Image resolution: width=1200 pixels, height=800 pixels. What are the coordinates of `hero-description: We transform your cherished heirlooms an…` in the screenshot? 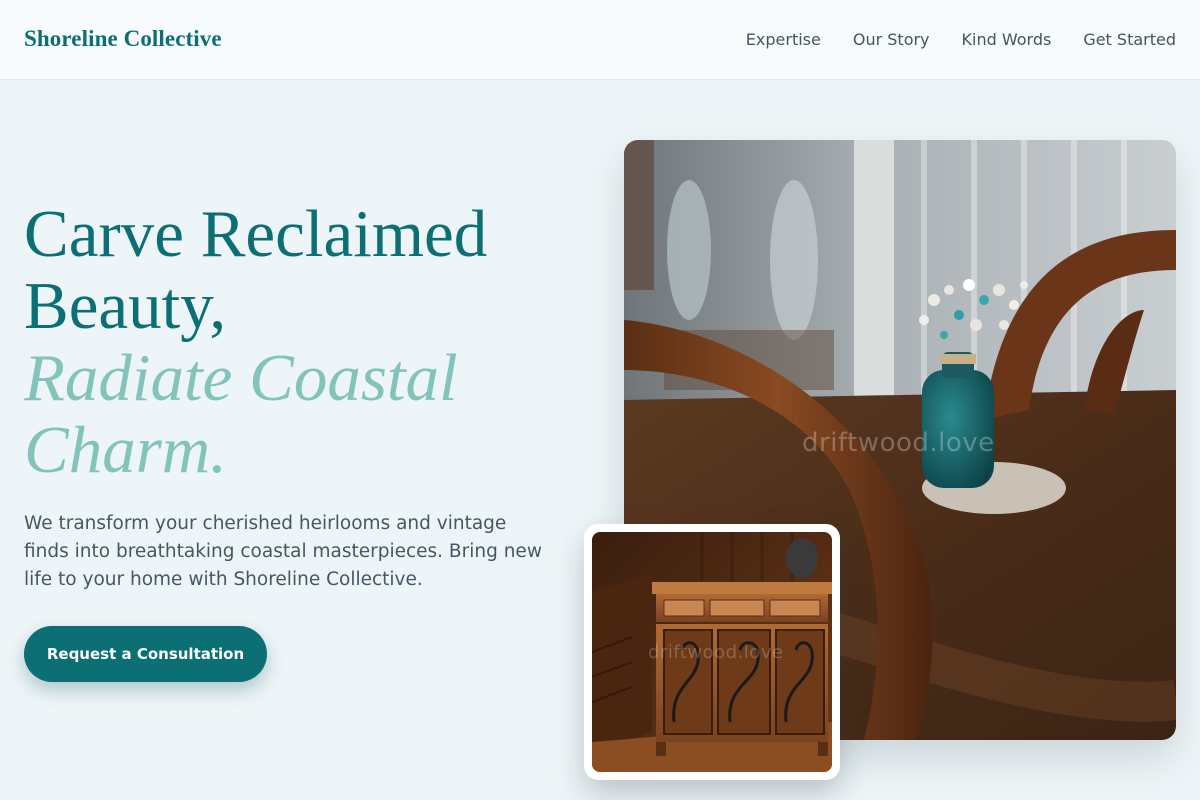 It's located at (283, 551).